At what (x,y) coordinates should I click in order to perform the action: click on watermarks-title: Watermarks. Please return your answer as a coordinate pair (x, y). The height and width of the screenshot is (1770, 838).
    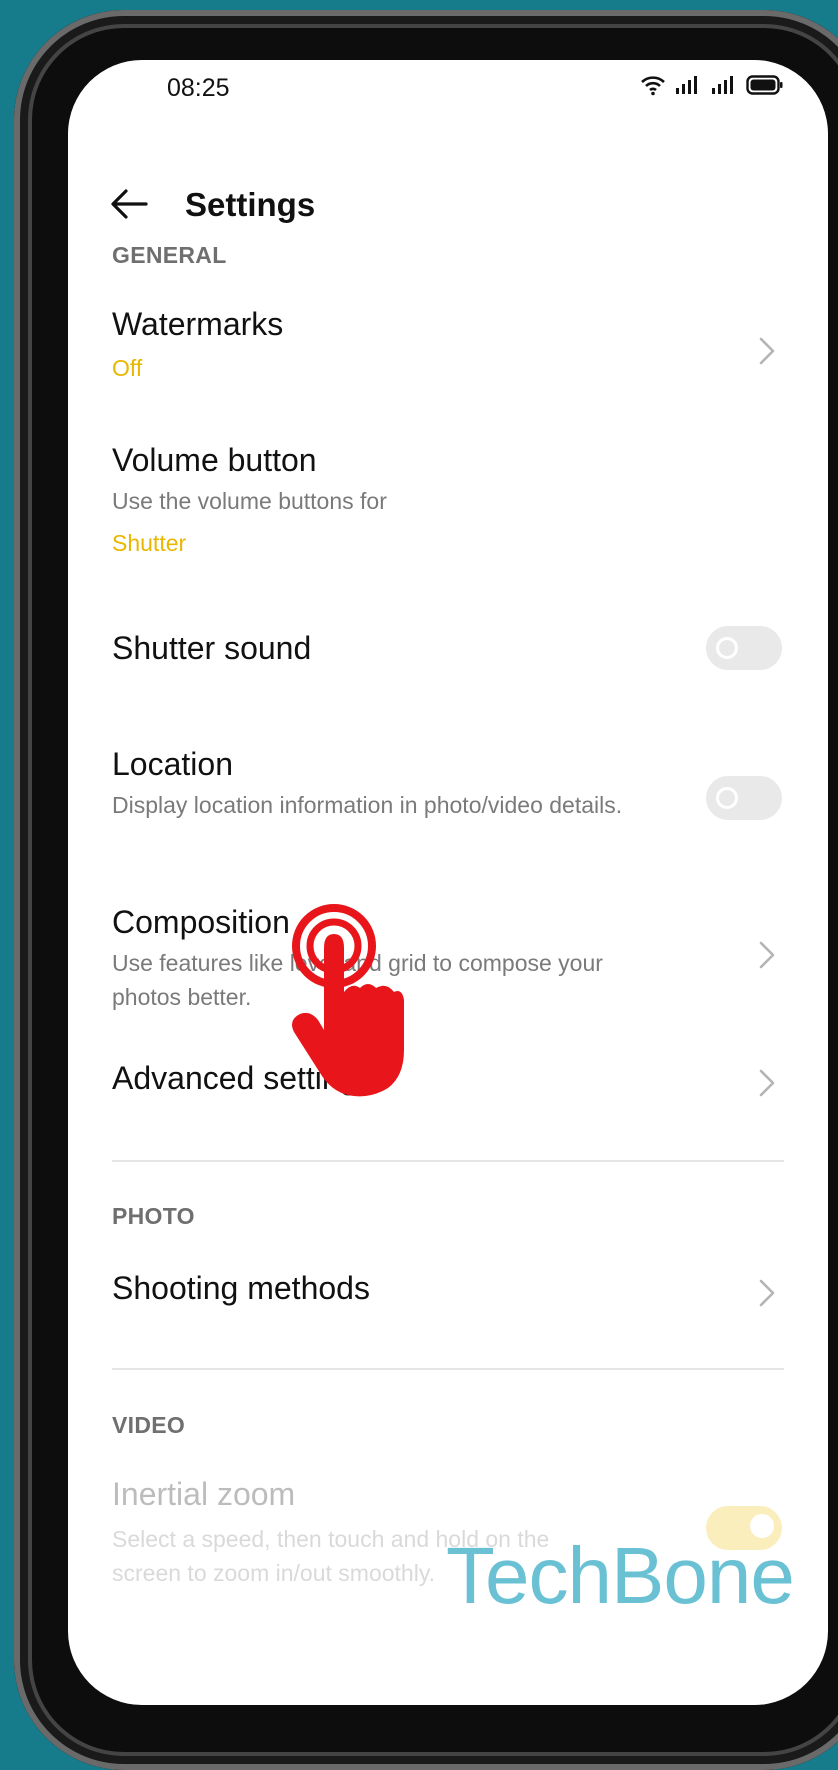
    Looking at the image, I should click on (198, 324).